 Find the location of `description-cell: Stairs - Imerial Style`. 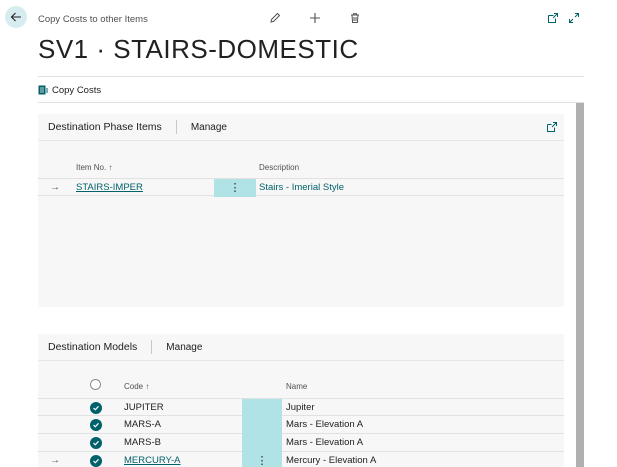

description-cell: Stairs - Imerial Style is located at coordinates (301, 188).